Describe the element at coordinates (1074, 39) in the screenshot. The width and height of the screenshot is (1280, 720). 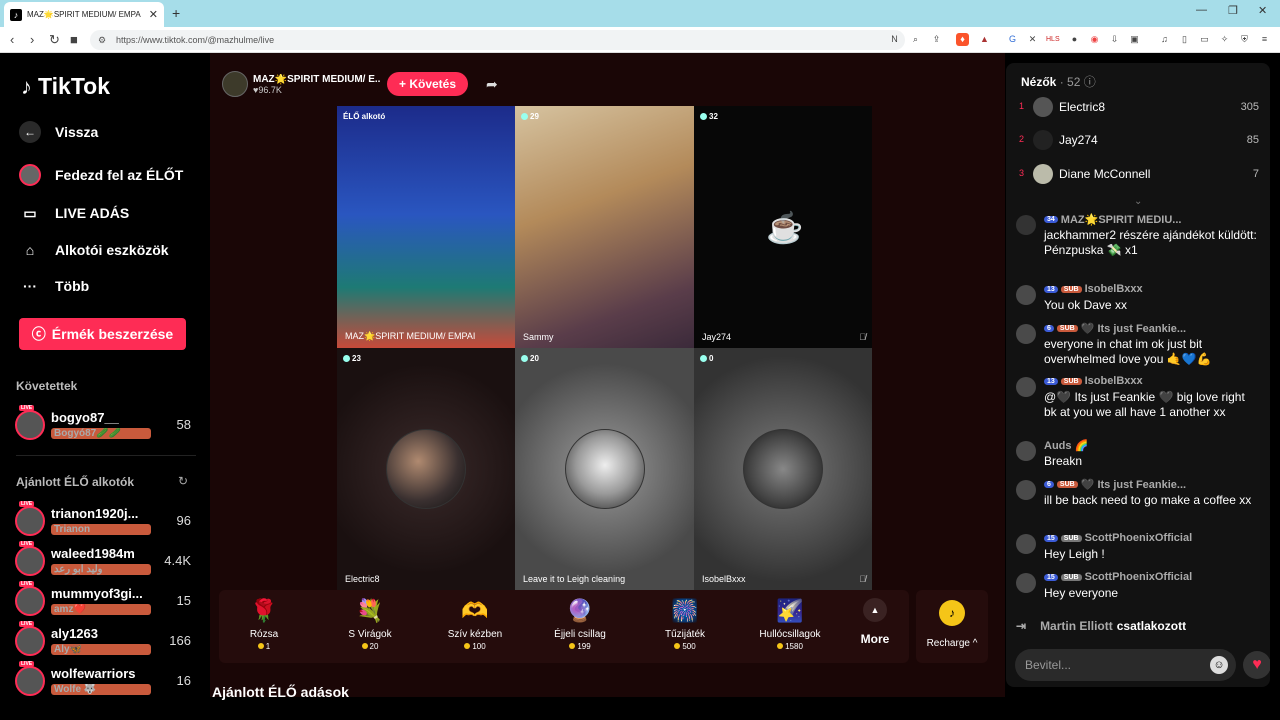
I see `extension-circle-icon: ●` at that location.